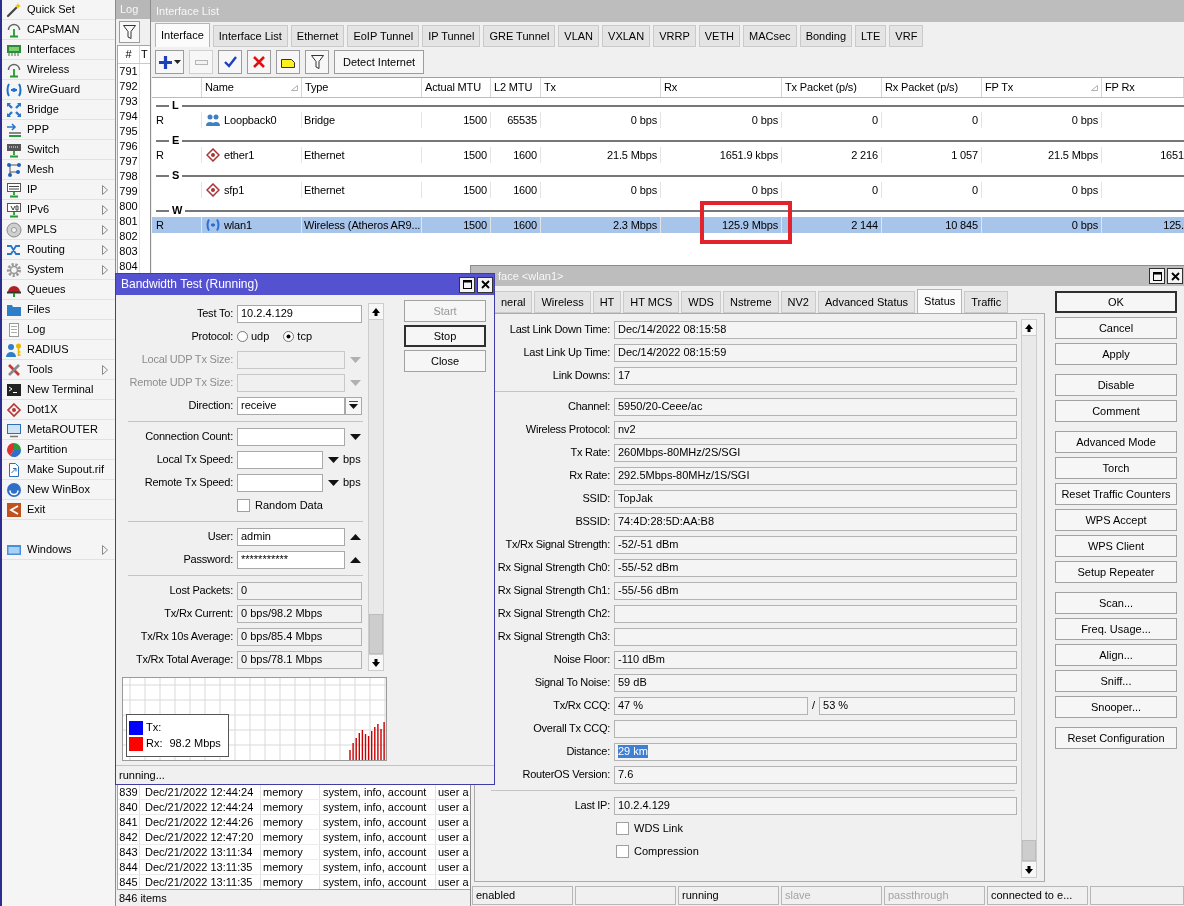 The height and width of the screenshot is (906, 1184). Describe the element at coordinates (607, 302) in the screenshot. I see `tab: HT` at that location.